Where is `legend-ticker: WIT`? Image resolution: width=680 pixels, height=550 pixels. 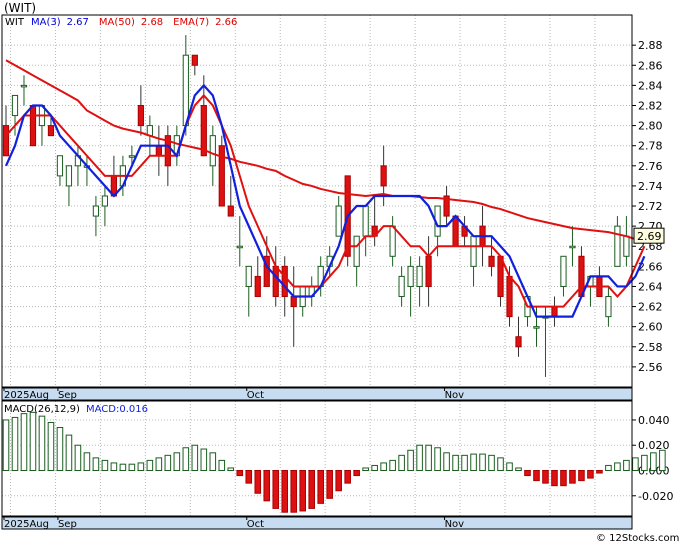 legend-ticker: WIT is located at coordinates (15, 22).